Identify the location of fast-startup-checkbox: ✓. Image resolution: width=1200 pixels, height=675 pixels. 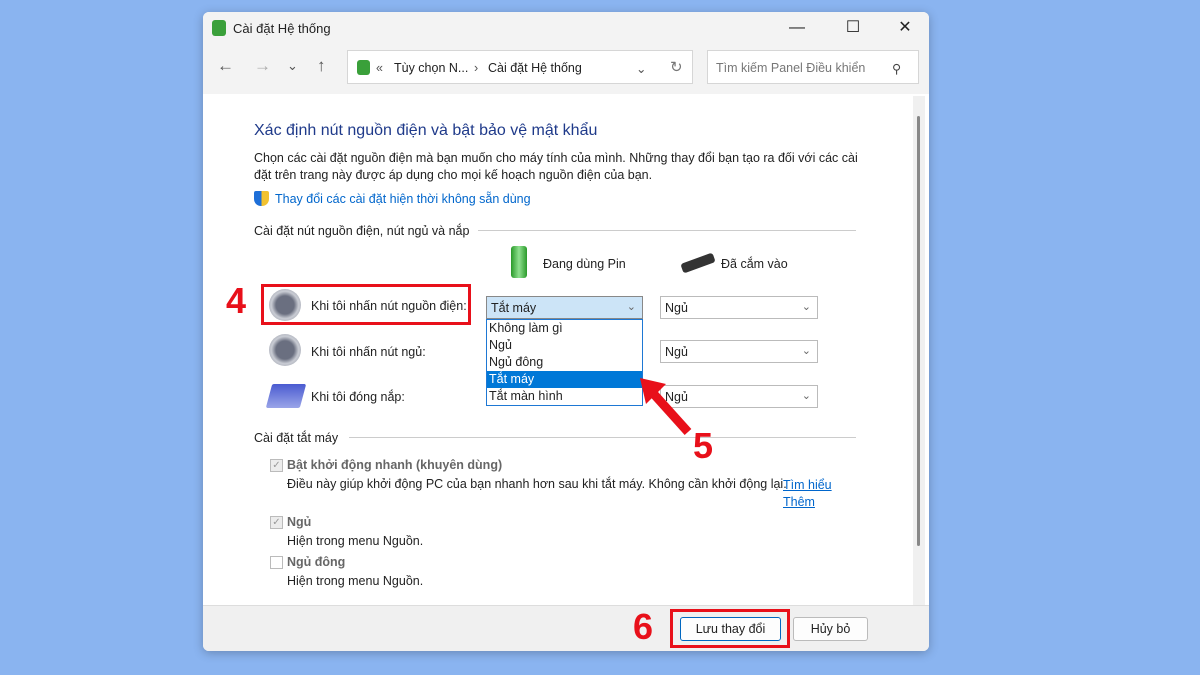
(276, 465).